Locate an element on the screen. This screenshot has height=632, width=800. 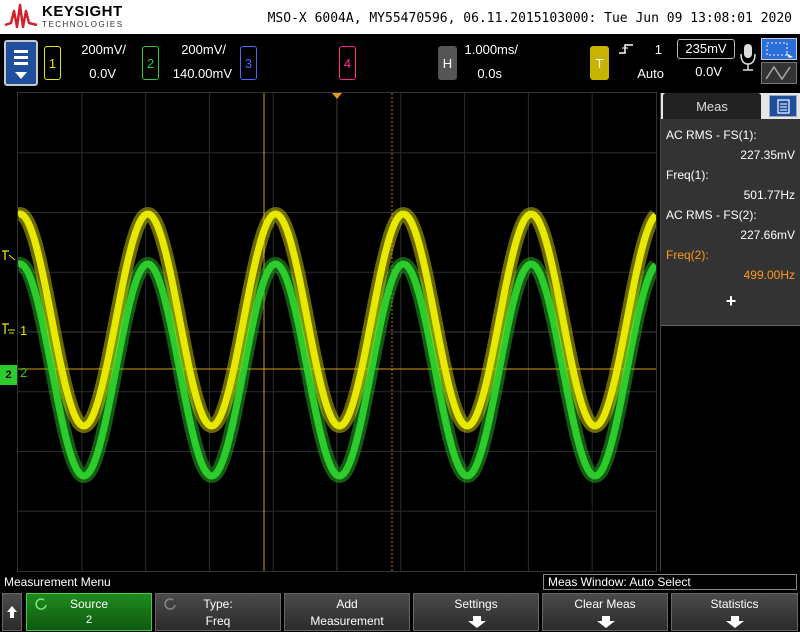
measurement-panel-header: Meas is located at coordinates (730, 106).